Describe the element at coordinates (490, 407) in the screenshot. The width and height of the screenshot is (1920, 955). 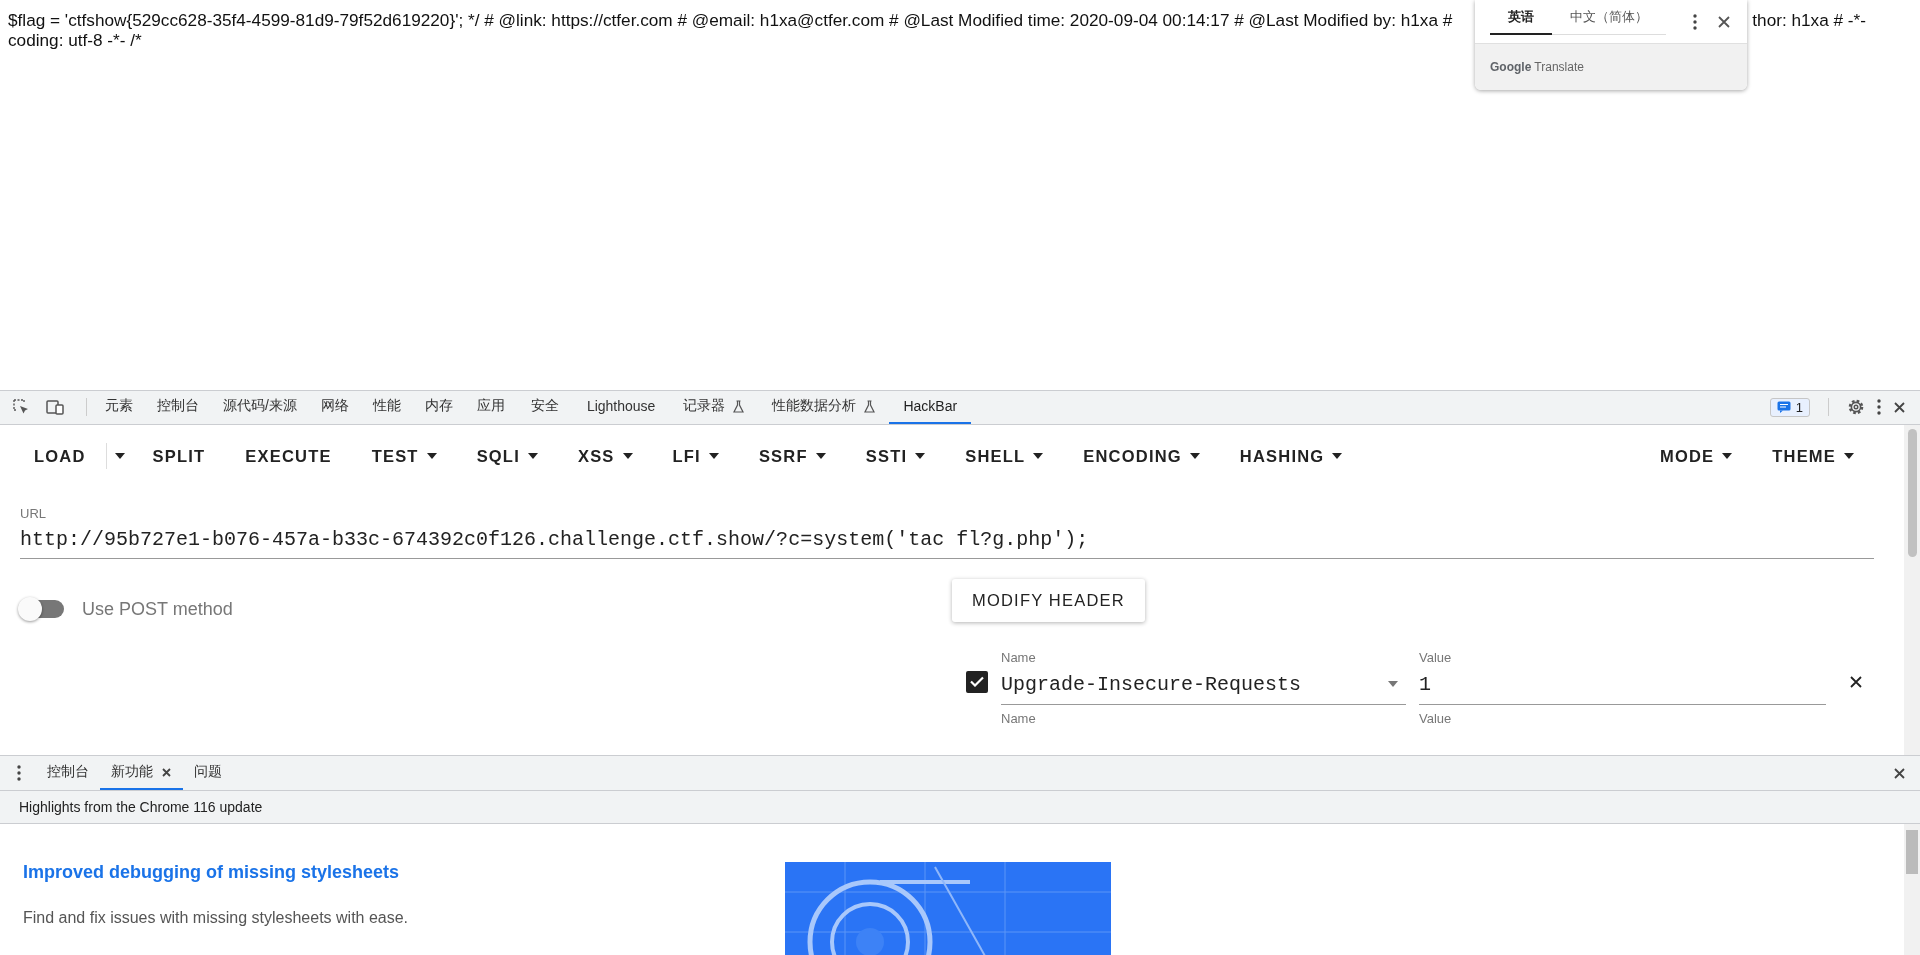
I see `devtools-tab: 应用` at that location.